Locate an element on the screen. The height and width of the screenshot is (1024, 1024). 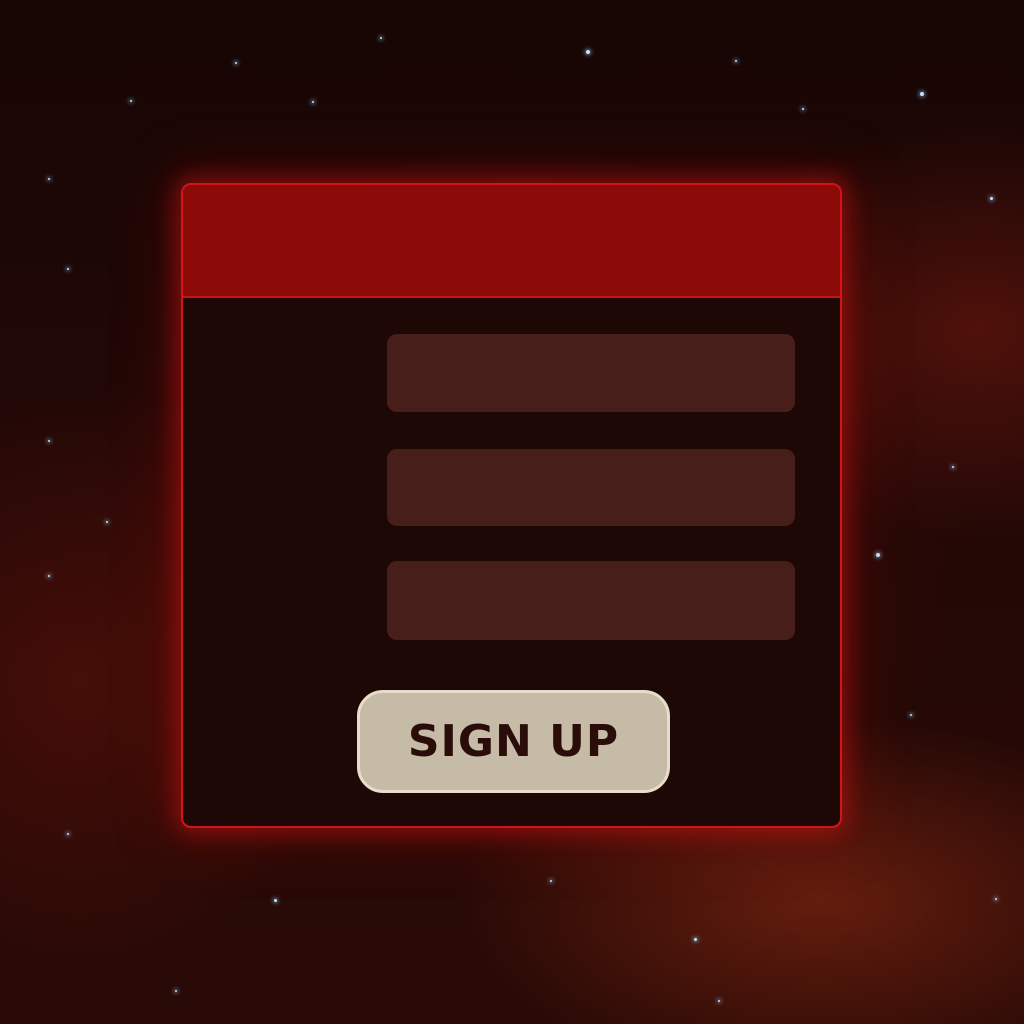
dialog-header is located at coordinates (511, 241).